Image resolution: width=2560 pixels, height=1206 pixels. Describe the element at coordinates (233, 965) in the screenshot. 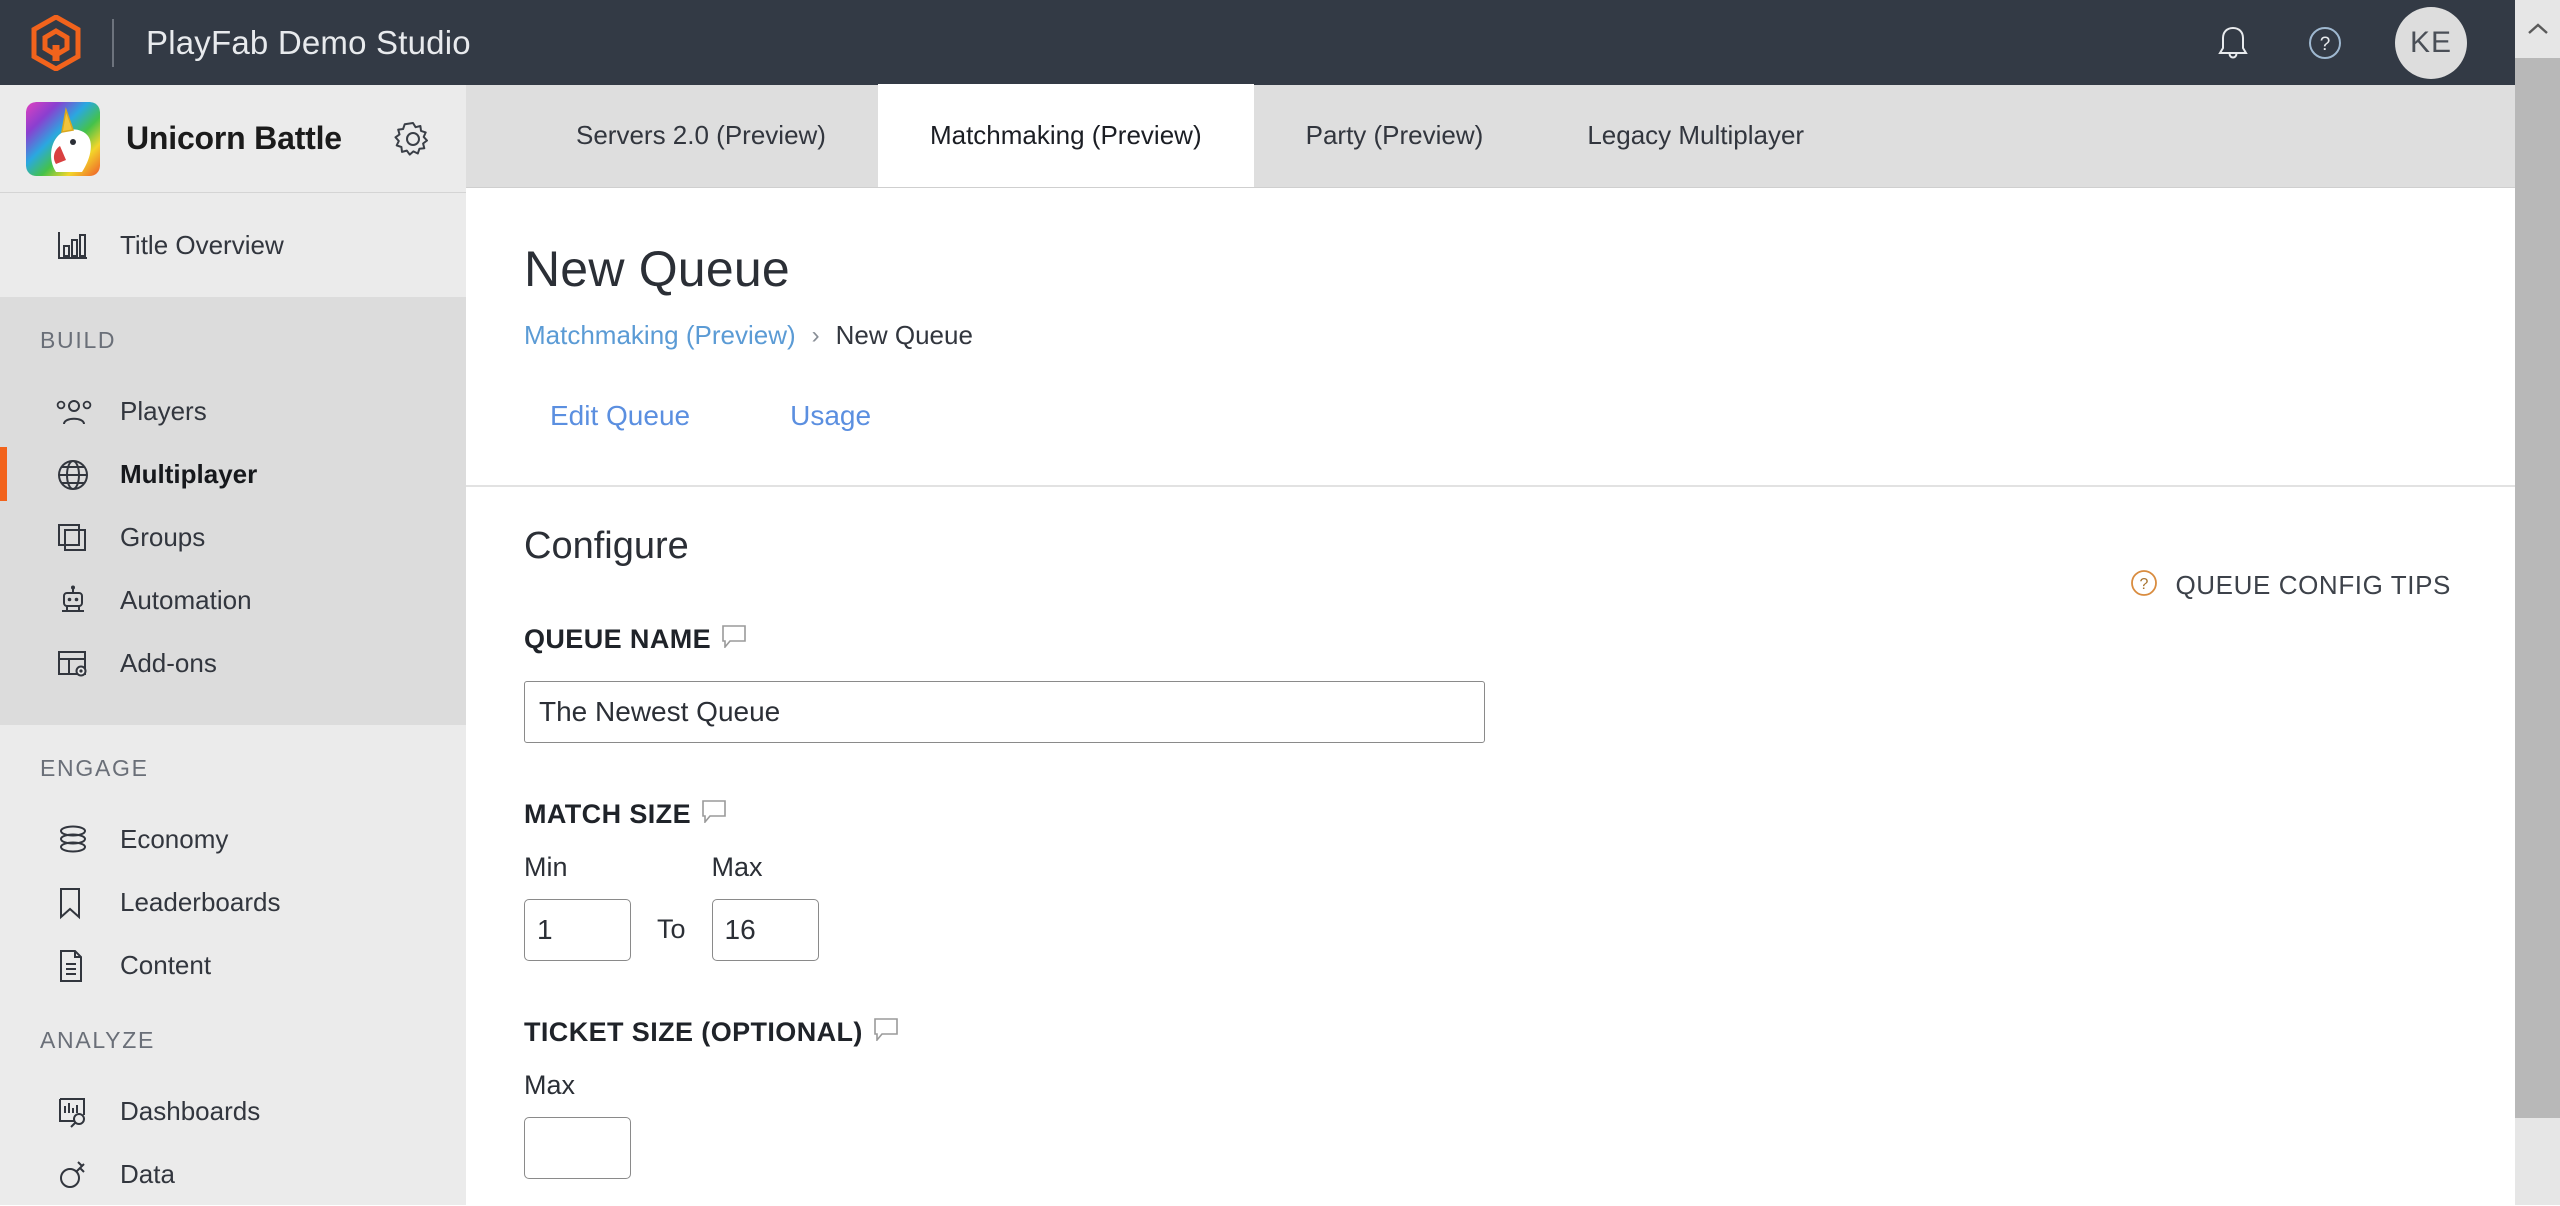

I see `sidebar-item-content: Content` at that location.